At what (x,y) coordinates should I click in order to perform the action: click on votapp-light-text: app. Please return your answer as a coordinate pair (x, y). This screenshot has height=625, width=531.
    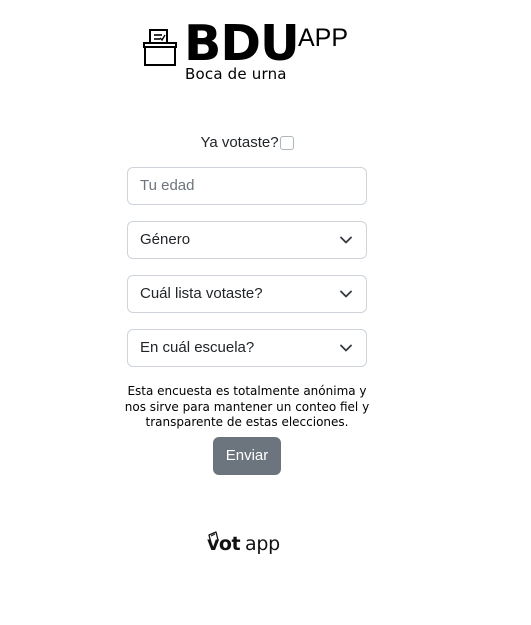
    Looking at the image, I should click on (262, 544).